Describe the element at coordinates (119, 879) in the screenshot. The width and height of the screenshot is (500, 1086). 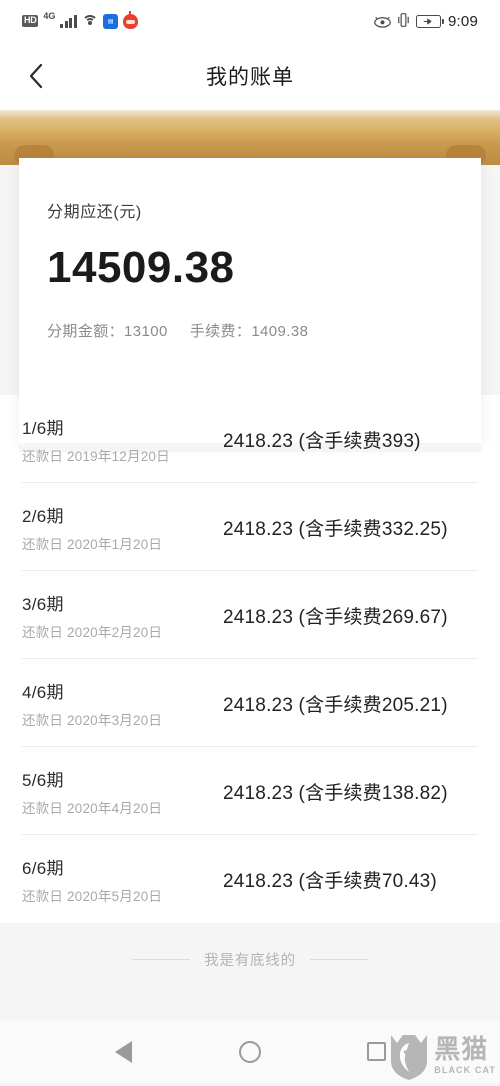
I see `installment-term-block: 6/6期 还款日 2020年5月20日` at that location.